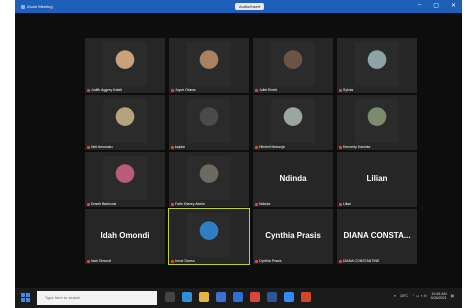 This screenshot has width=474, height=308. I want to click on taskbar-app-icons, so click(238, 297).